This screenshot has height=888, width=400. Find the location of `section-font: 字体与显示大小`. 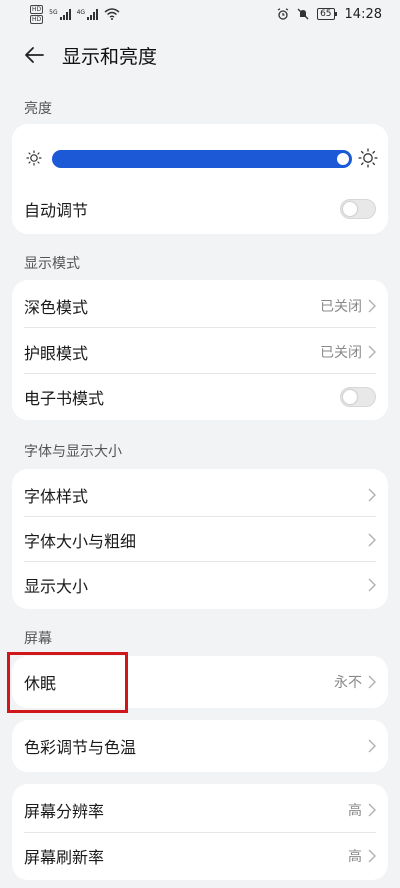

section-font: 字体与显示大小 is located at coordinates (73, 452).